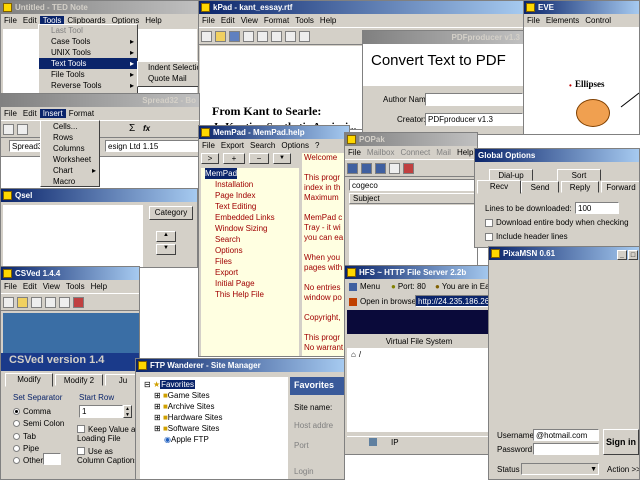 The width and height of the screenshot is (640, 480). I want to click on eve-menu-control: Control, so click(598, 20).